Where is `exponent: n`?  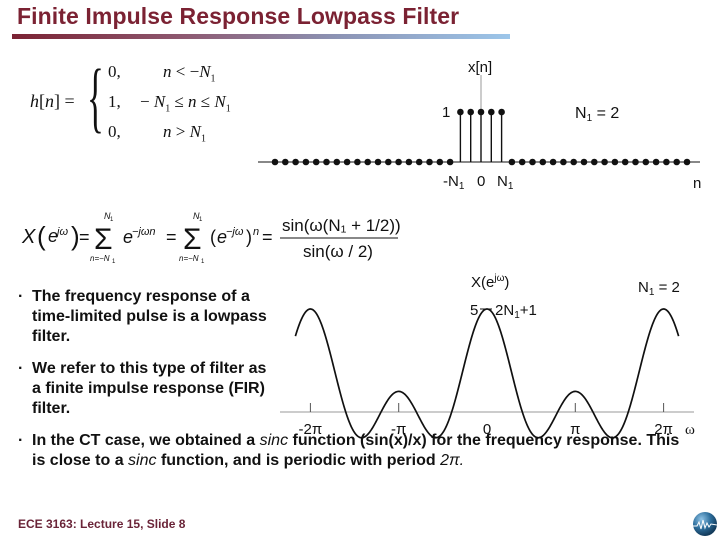 exponent: n is located at coordinates (256, 232).